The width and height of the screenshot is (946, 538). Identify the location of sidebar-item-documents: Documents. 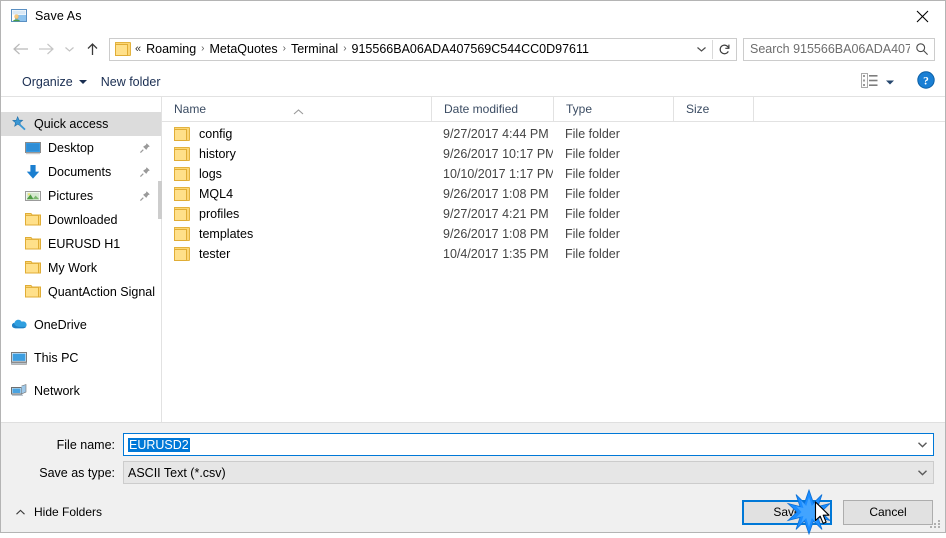
(81, 172).